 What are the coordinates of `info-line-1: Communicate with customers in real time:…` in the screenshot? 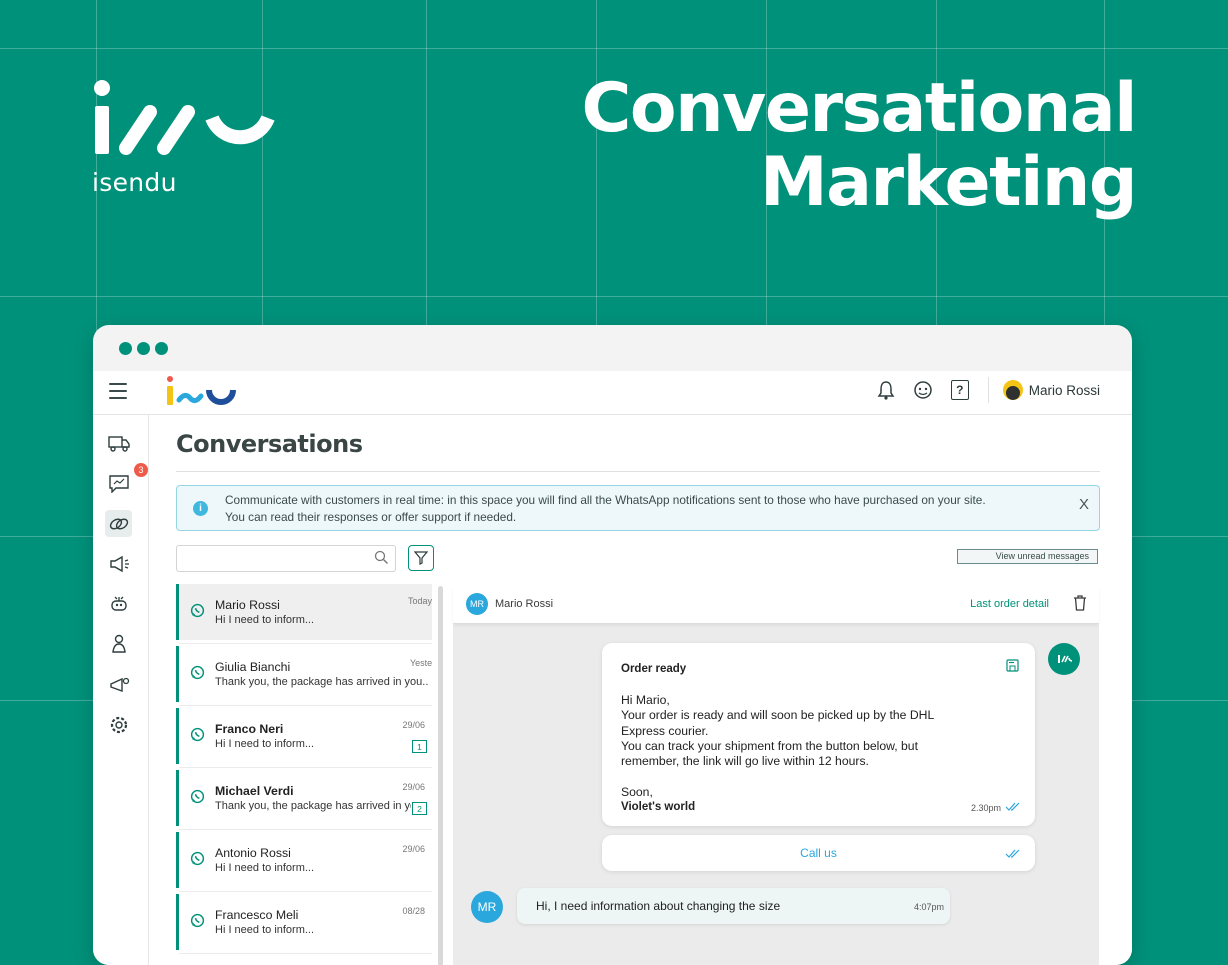 It's located at (605, 500).